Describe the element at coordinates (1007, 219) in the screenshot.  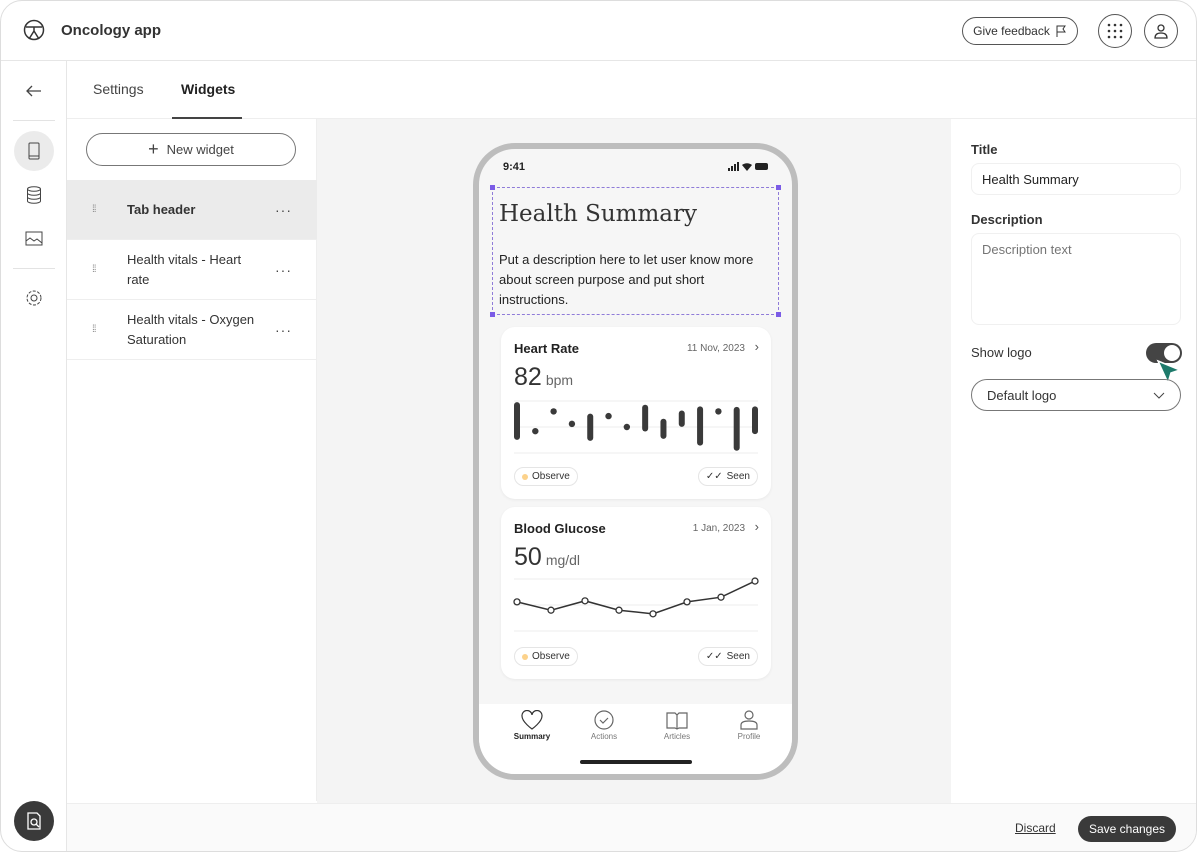
I see `description-label: Description` at that location.